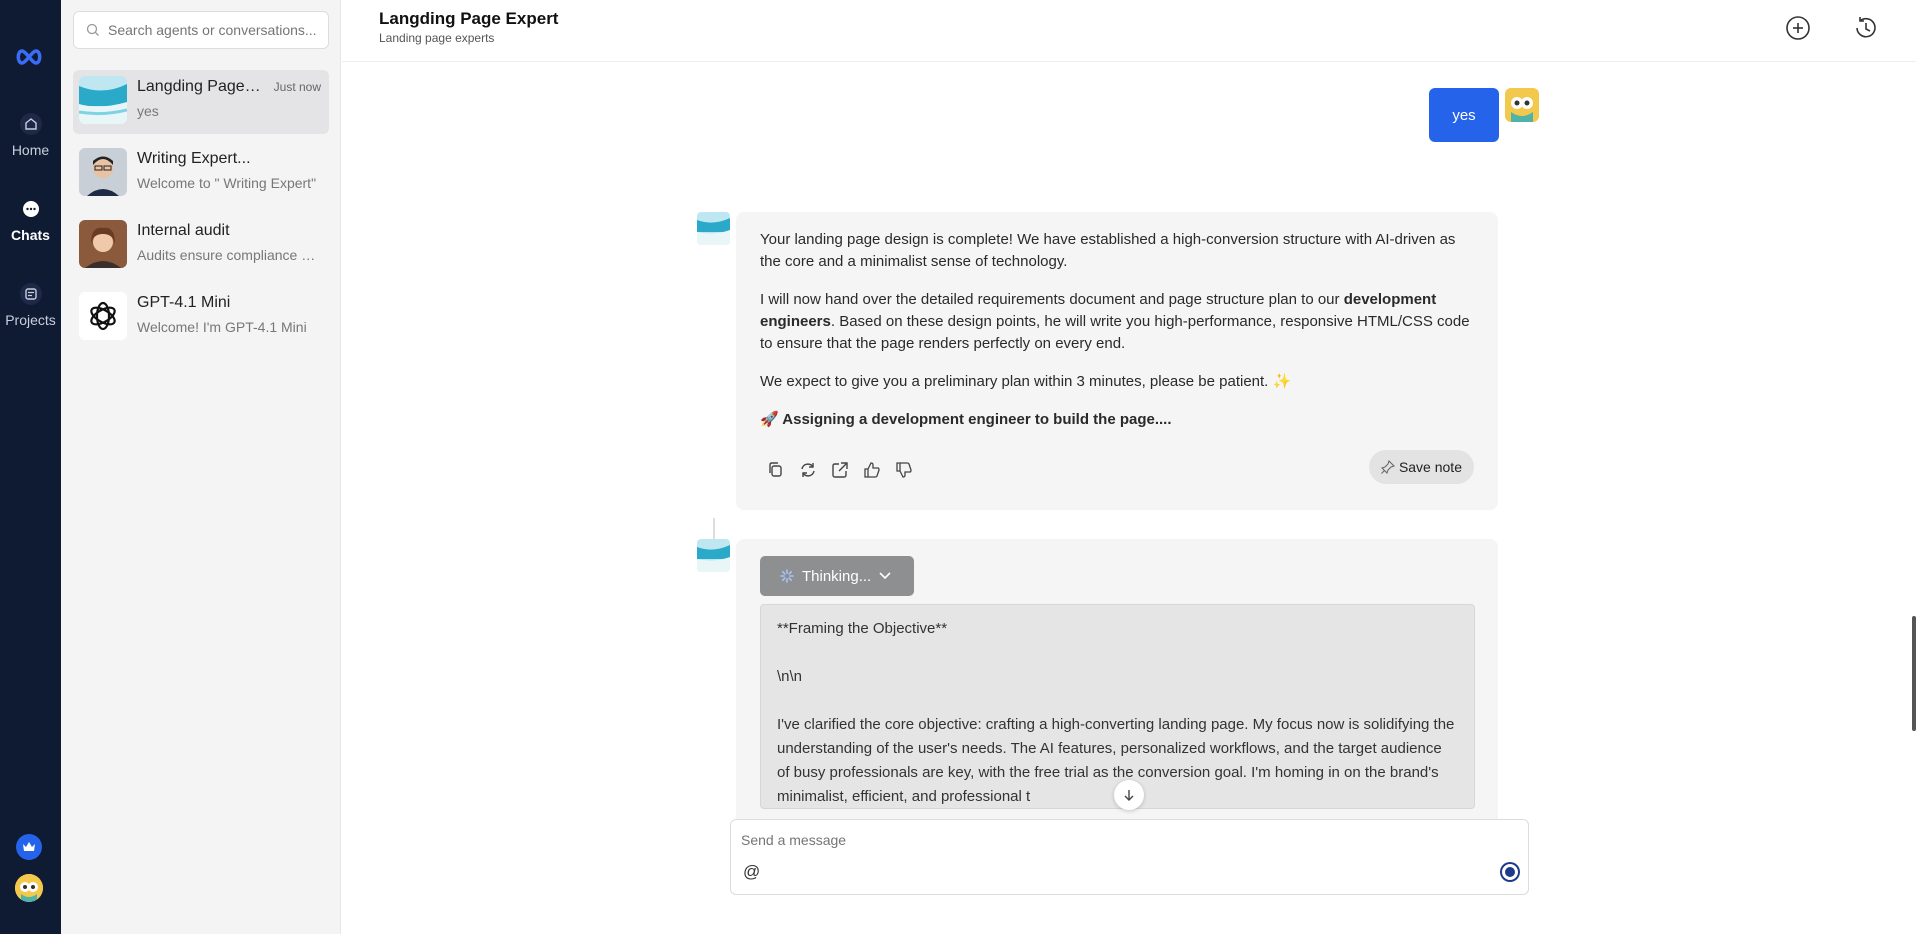  What do you see at coordinates (30, 320) in the screenshot?
I see `rail-projects-label: Projects` at bounding box center [30, 320].